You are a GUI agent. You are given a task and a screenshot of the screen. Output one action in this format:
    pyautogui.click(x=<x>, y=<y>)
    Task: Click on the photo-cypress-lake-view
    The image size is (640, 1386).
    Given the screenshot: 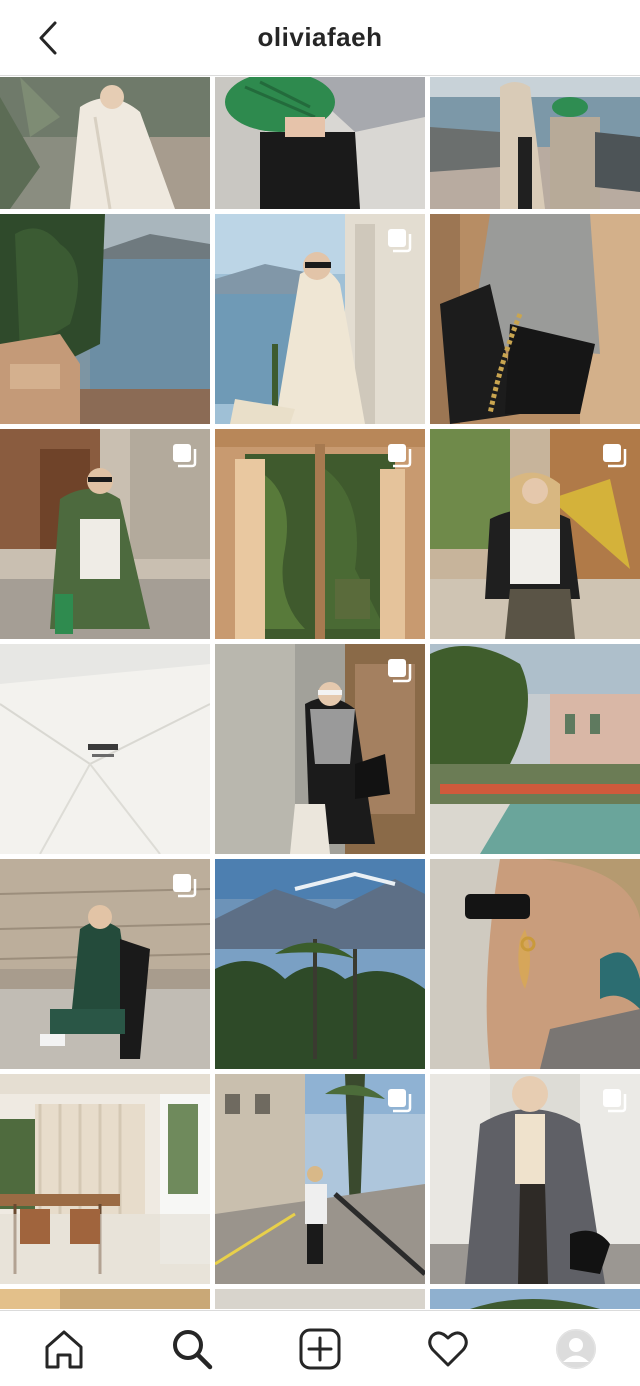 What is the action you would take?
    pyautogui.click(x=105, y=319)
    